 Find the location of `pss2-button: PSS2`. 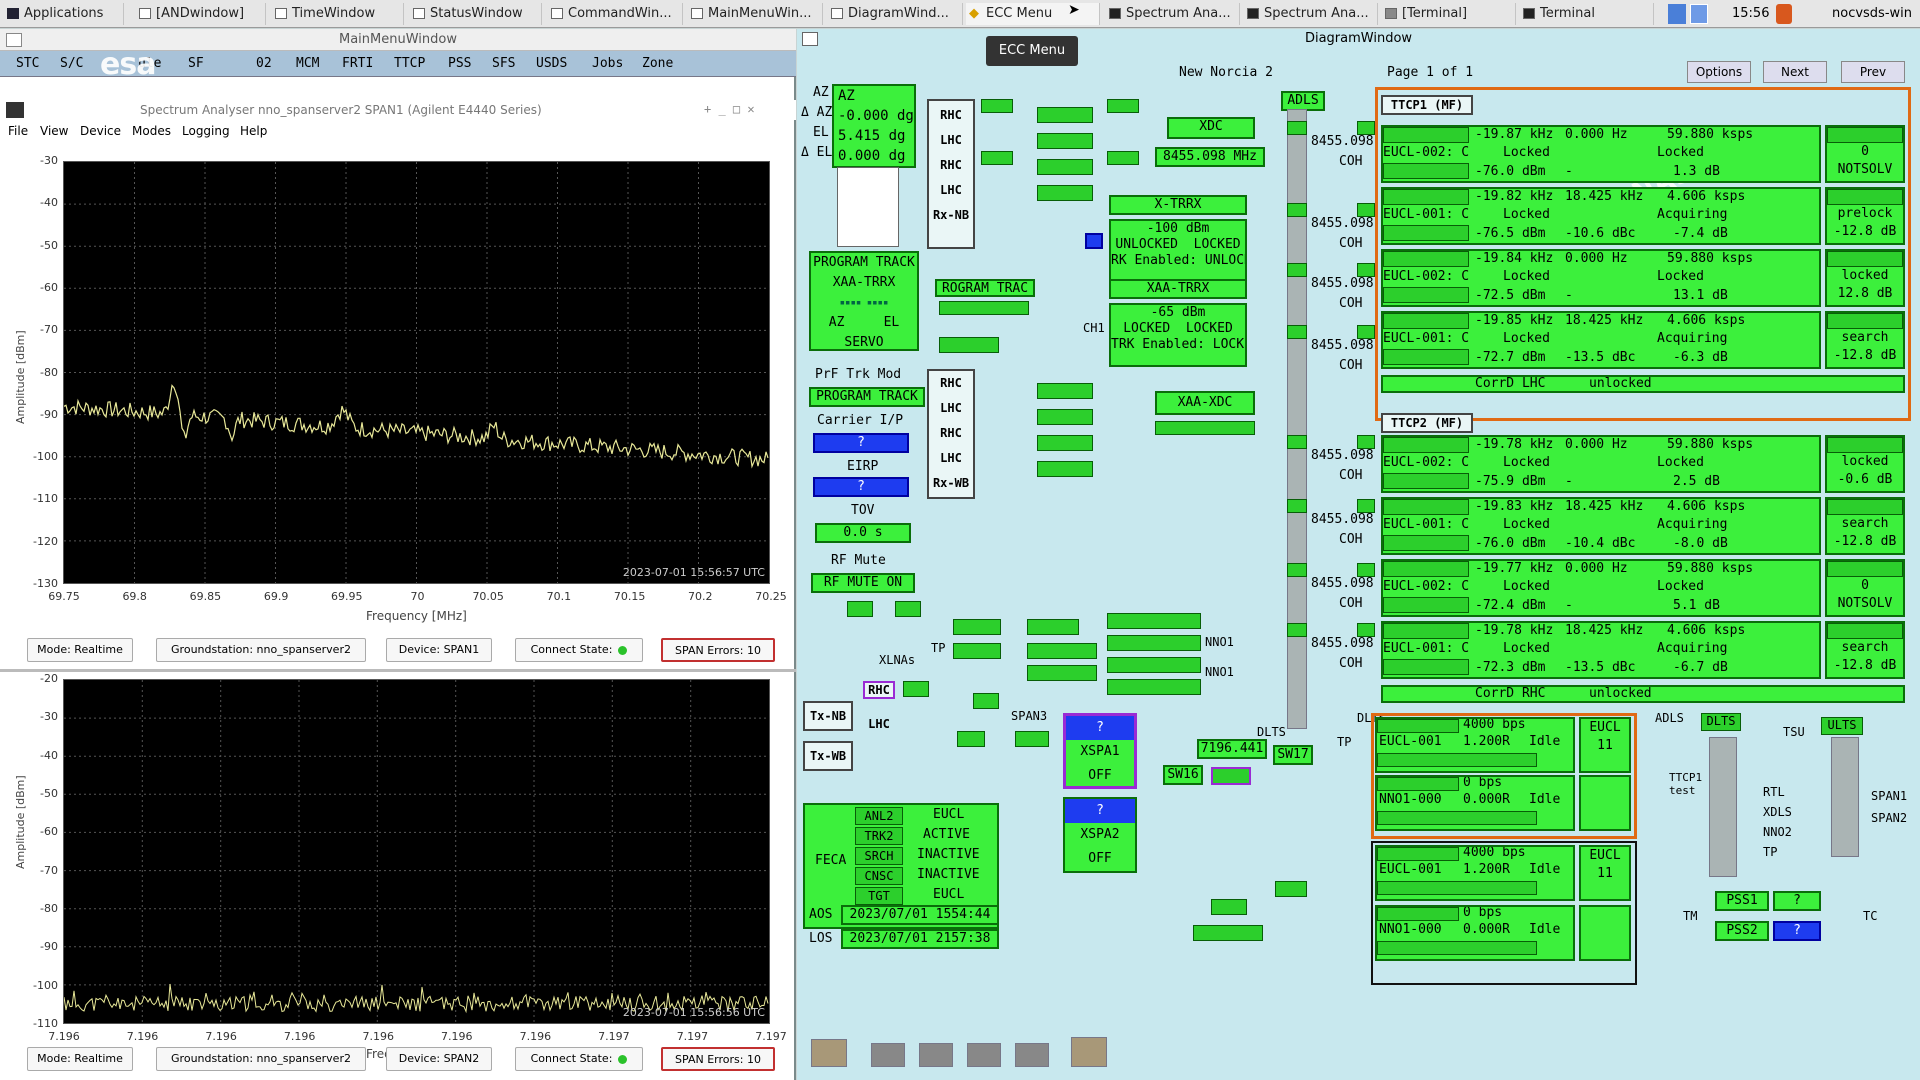

pss2-button: PSS2 is located at coordinates (1742, 931).